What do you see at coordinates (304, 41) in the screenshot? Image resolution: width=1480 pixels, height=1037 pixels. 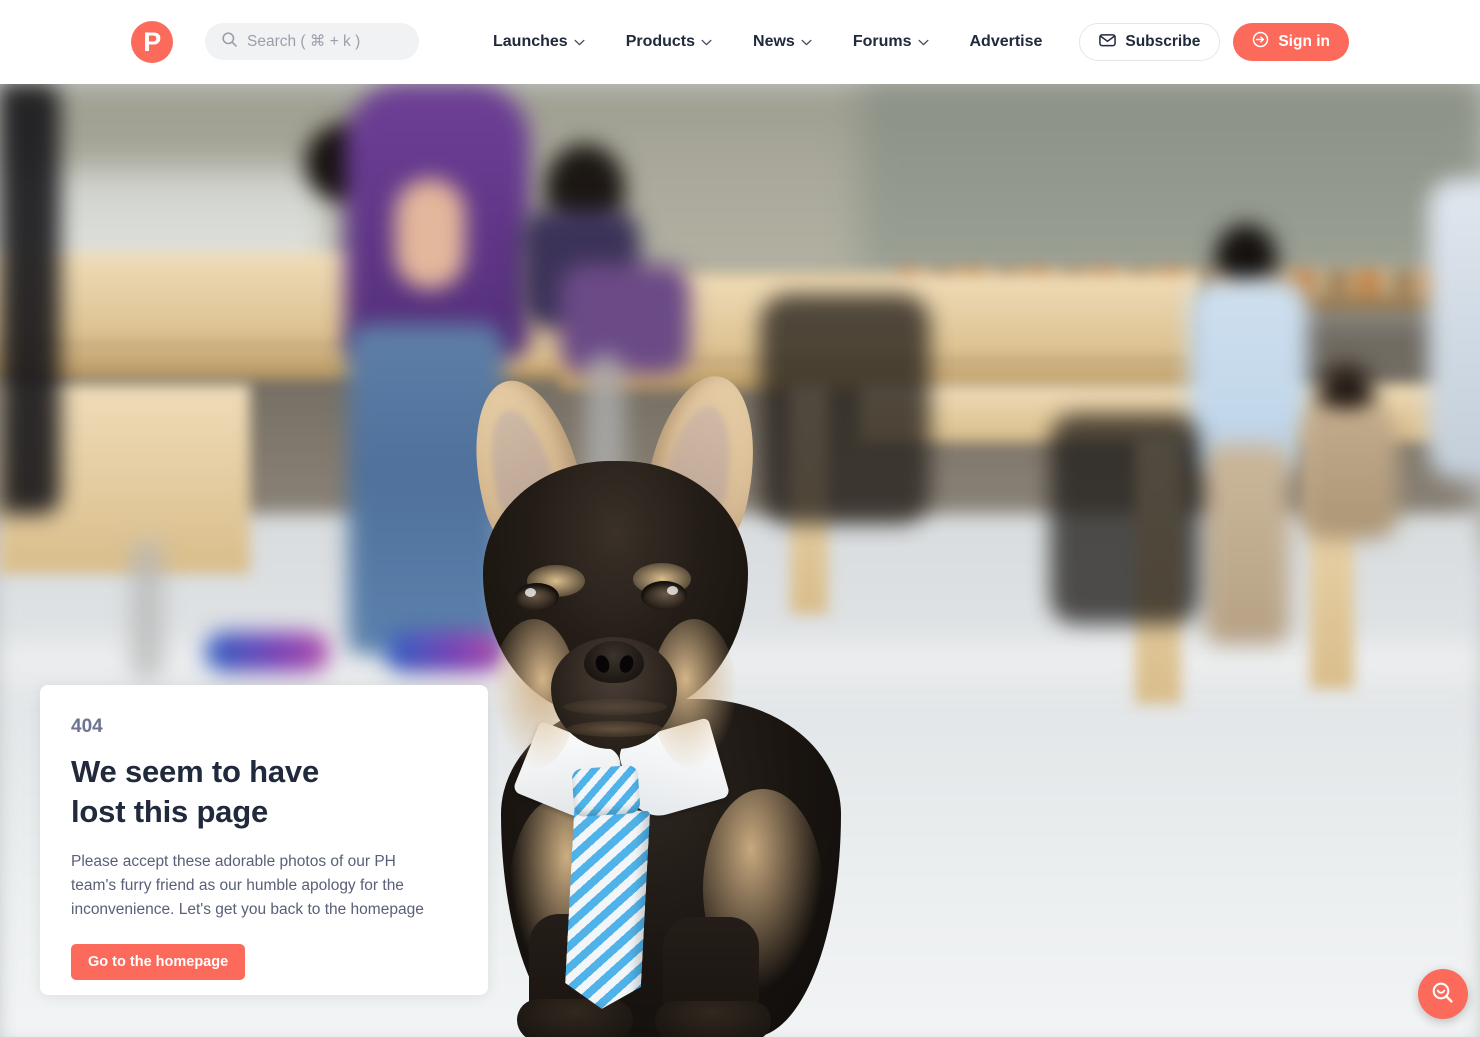 I see `search-placeholder: Search ( ⌘ + k )` at bounding box center [304, 41].